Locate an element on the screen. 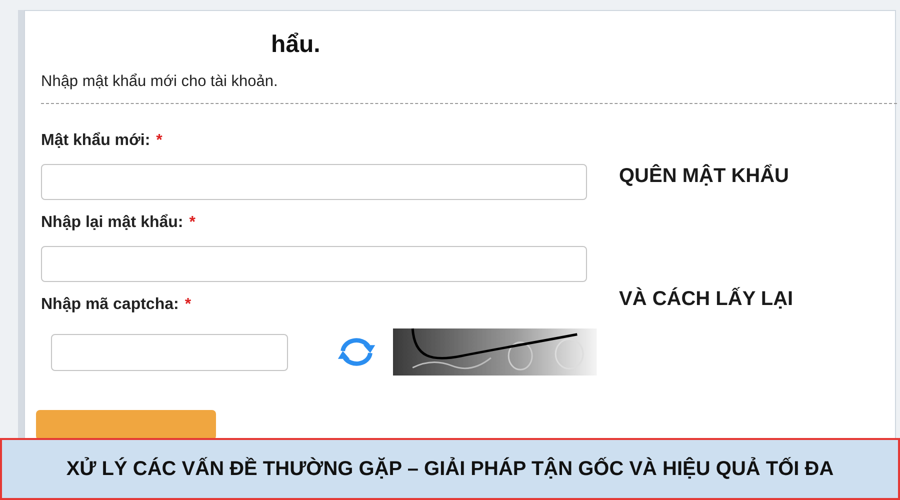  banner-text: XỬ LÝ CÁC VẤN ĐỀ THƯỜNG GẶP – GIẢI PHÁP TẬN GỐC VÀ HIỆU QUẢ TỐI ĐA is located at coordinates (450, 469).